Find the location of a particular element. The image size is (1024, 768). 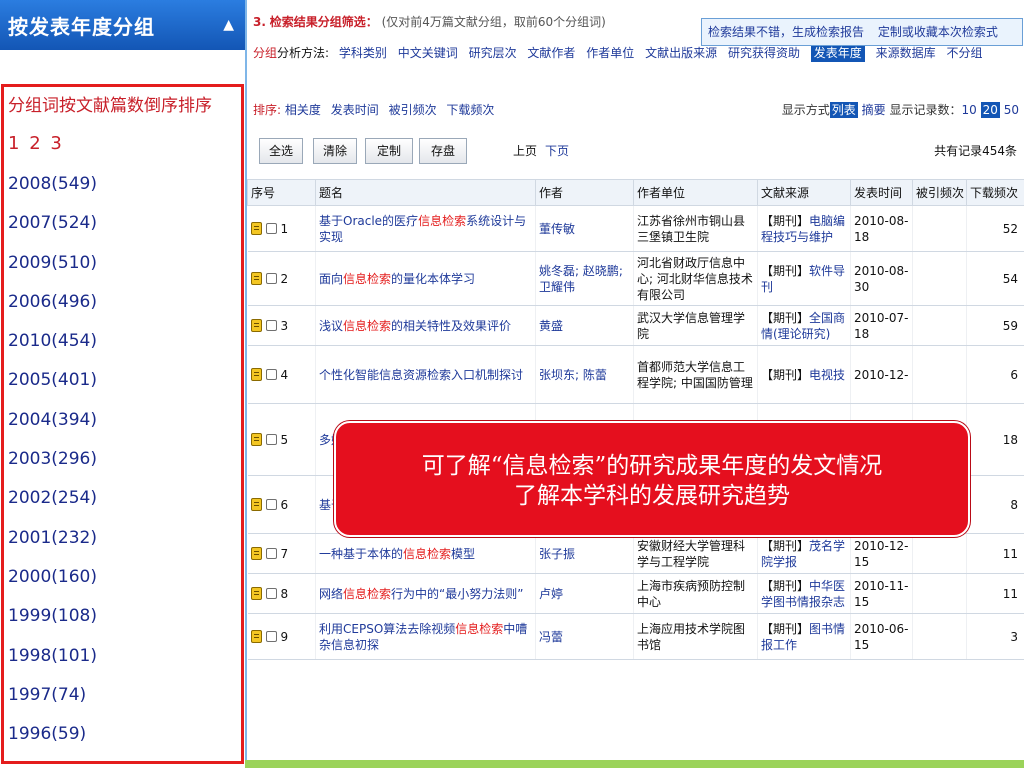

source-cell: 【期刊】软件导刊 is located at coordinates (804, 278).